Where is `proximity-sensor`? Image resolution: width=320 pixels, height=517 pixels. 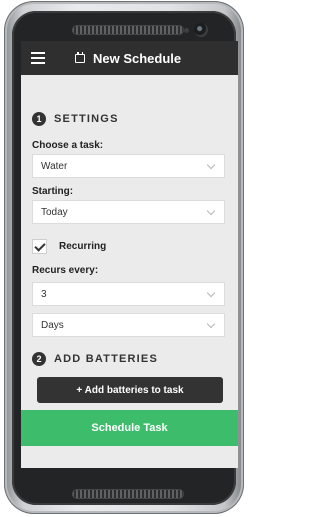 proximity-sensor is located at coordinates (186, 30).